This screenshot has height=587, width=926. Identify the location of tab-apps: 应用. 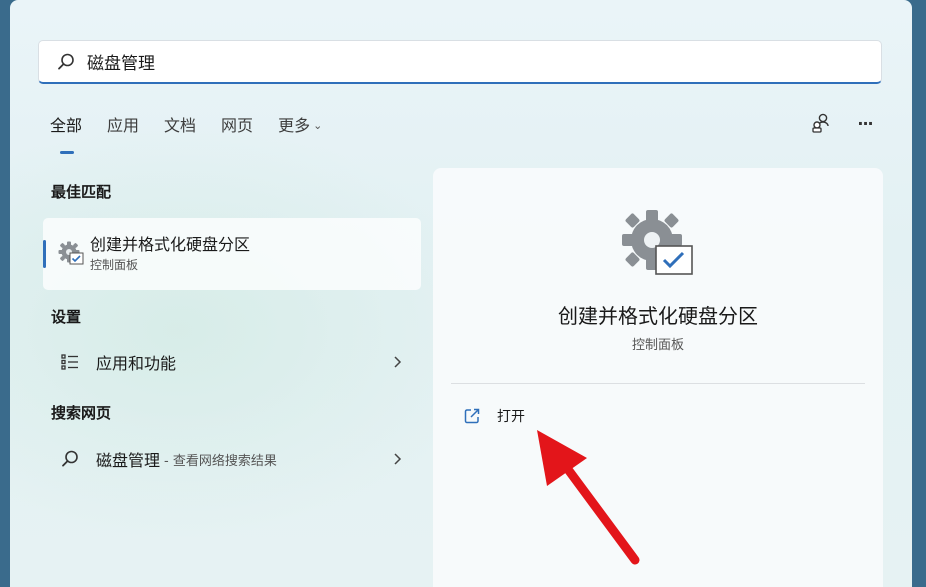
(123, 129).